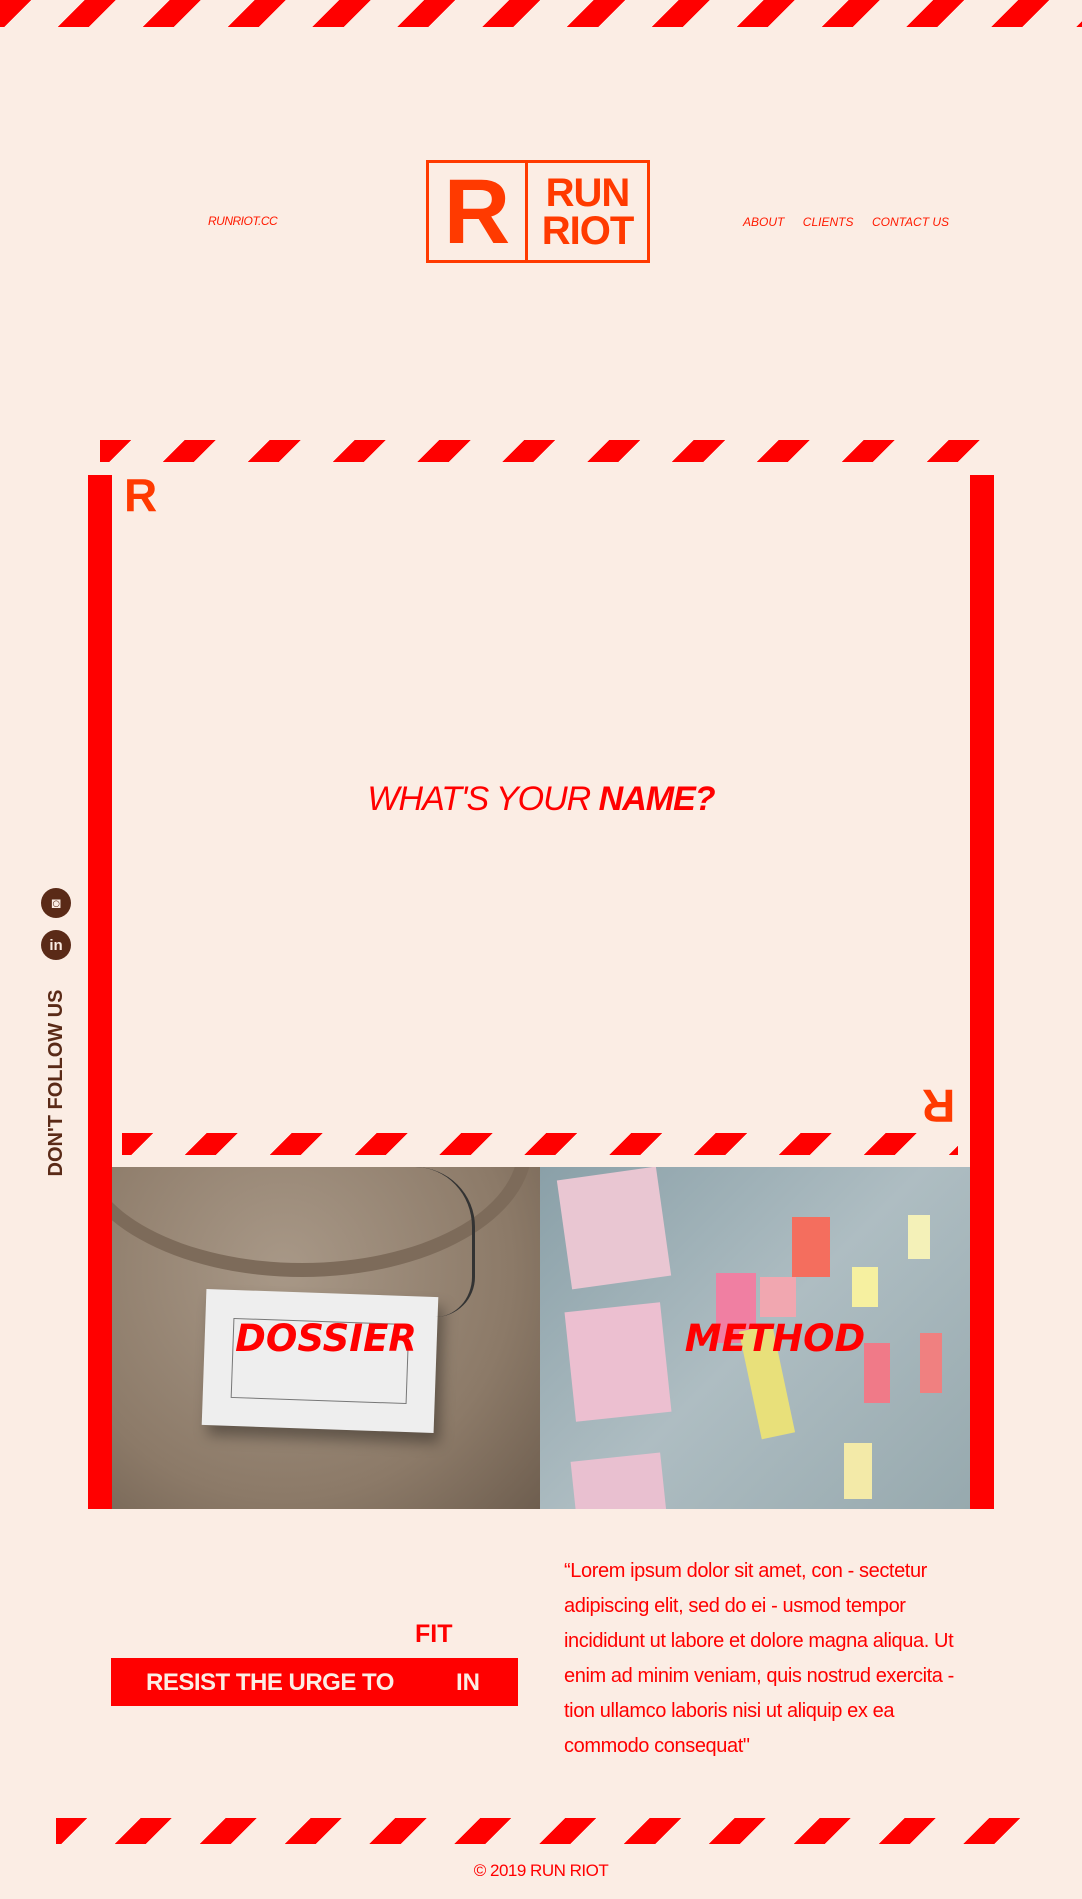 The image size is (1082, 1899). What do you see at coordinates (588, 192) in the screenshot?
I see `logo-line-run: RUN` at bounding box center [588, 192].